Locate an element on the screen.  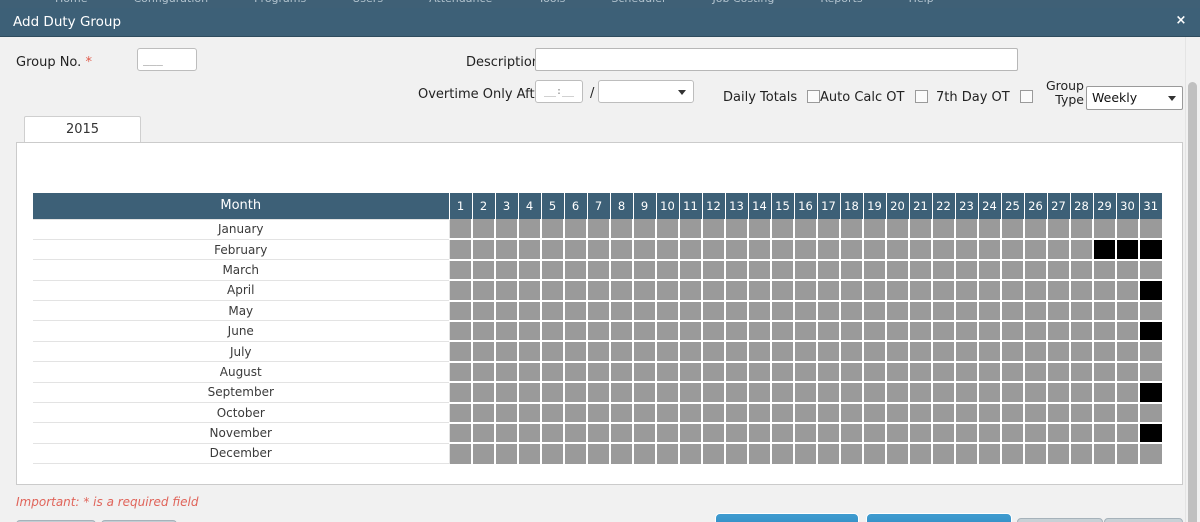
app-menu-item: Home is located at coordinates (71, 2).